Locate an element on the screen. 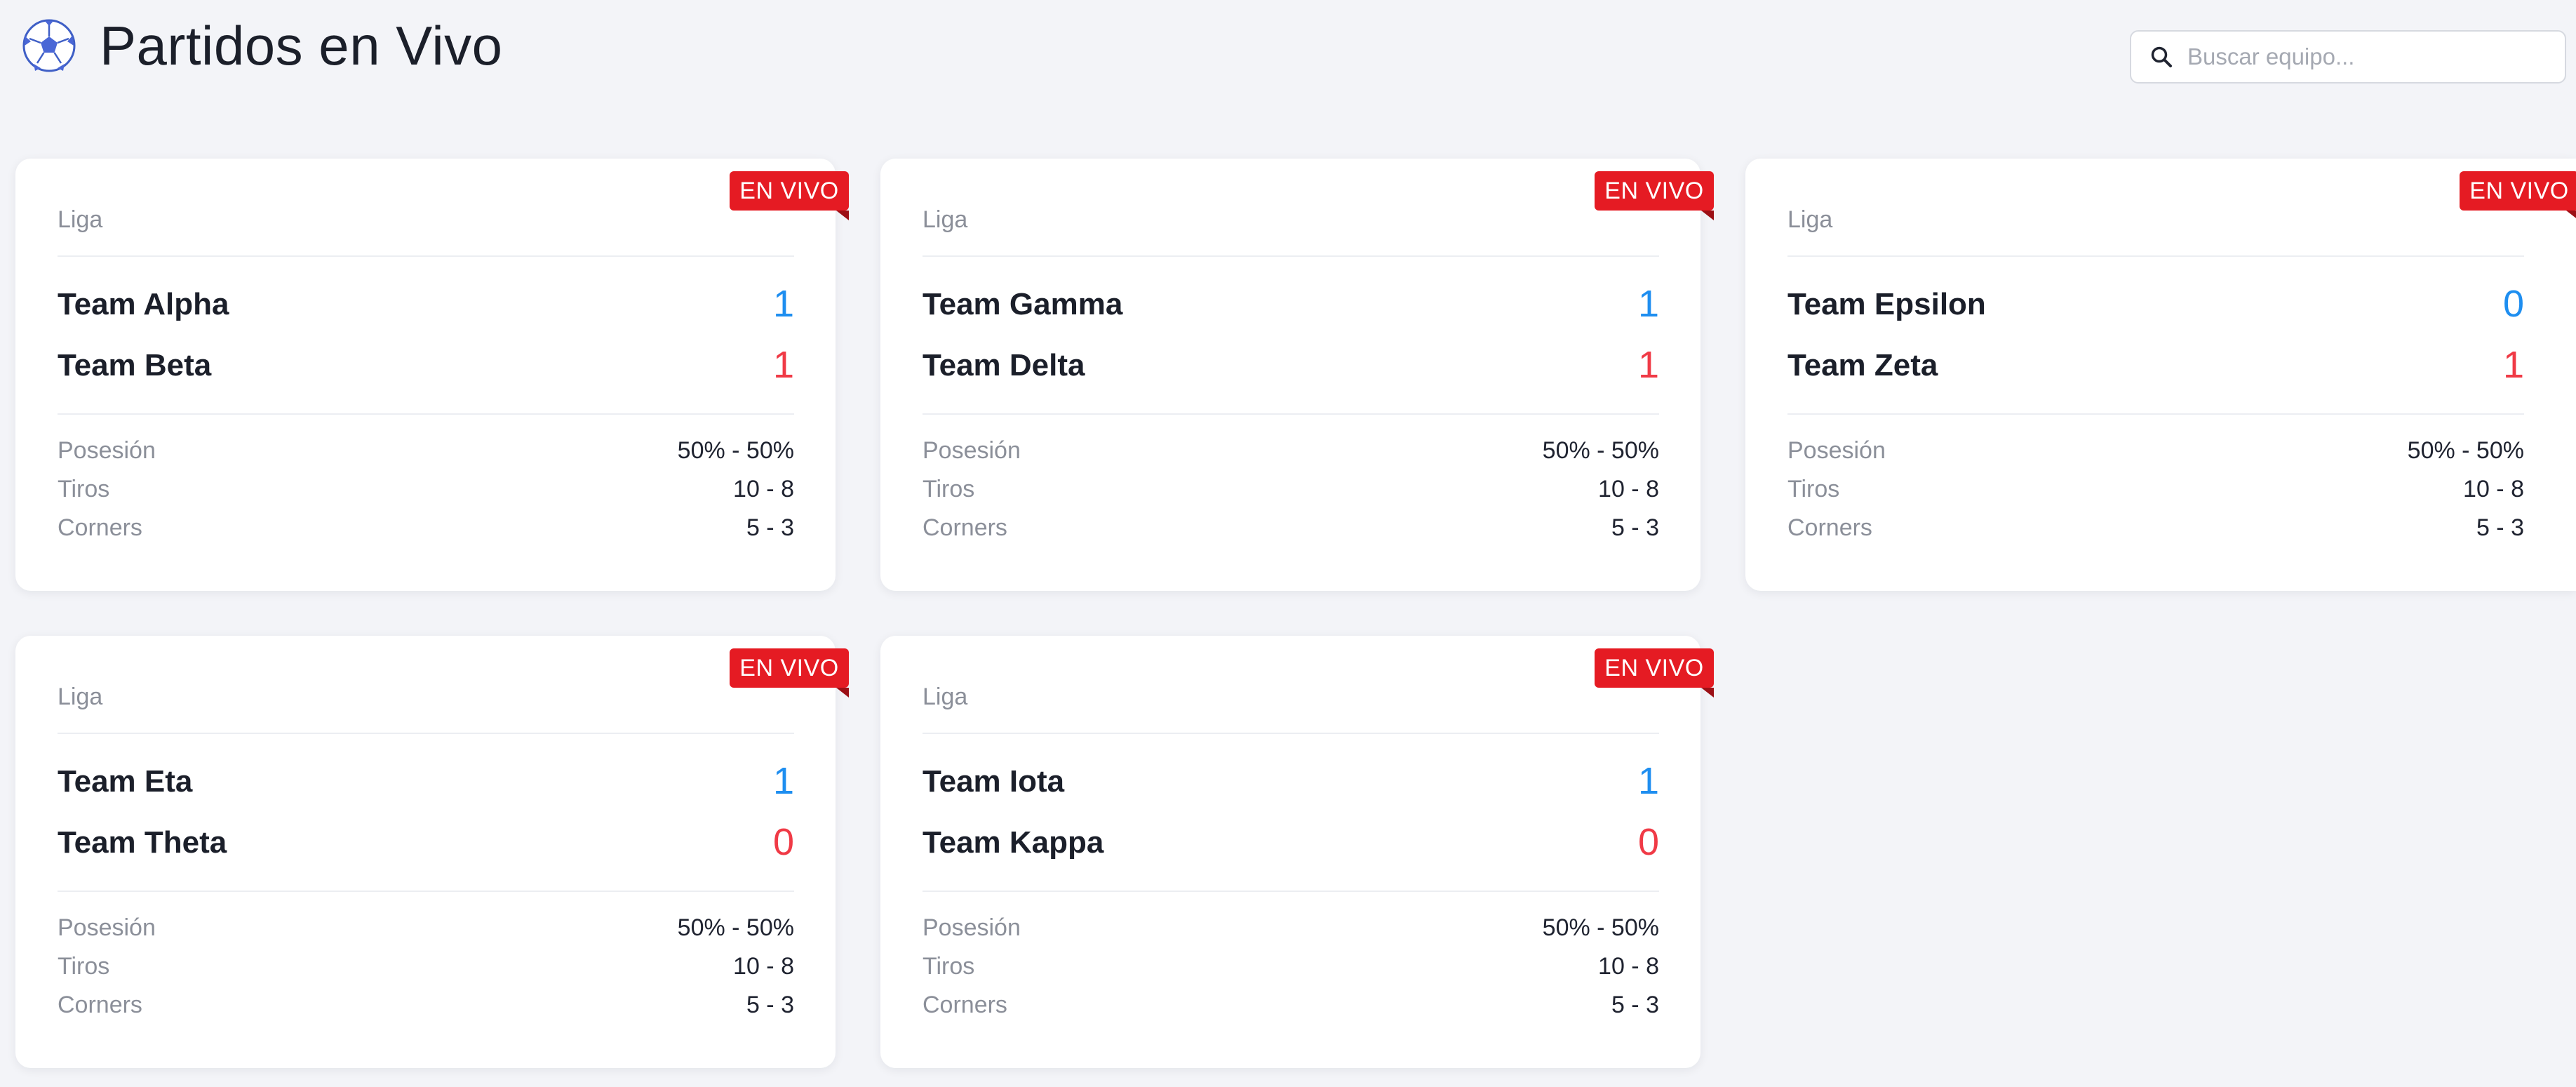  search-input is located at coordinates (2370, 57).